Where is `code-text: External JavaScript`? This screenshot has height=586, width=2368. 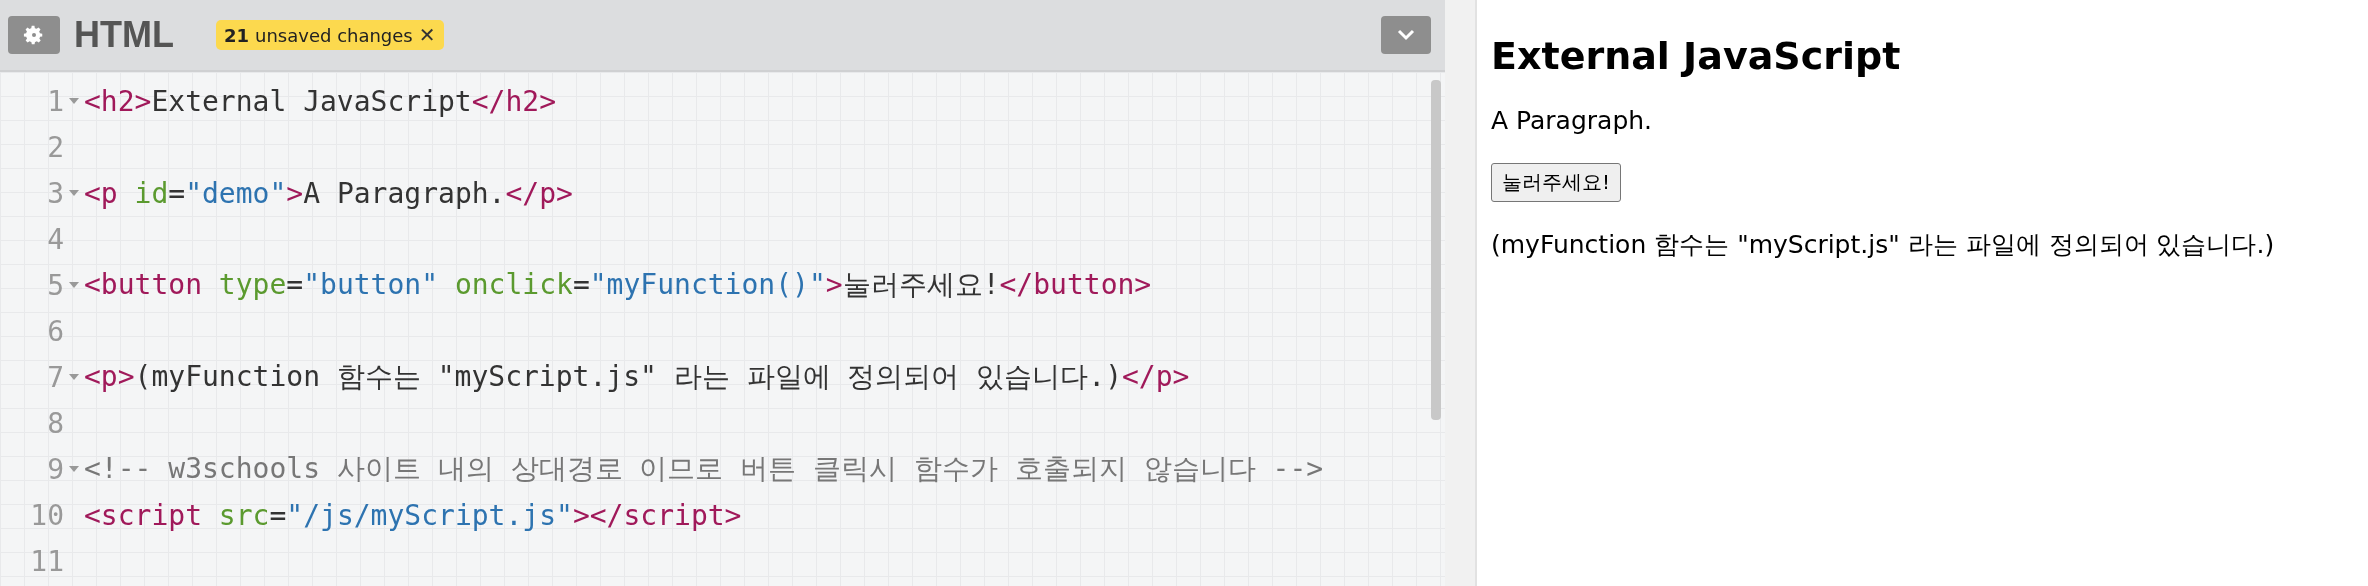 code-text: External JavaScript is located at coordinates (311, 101).